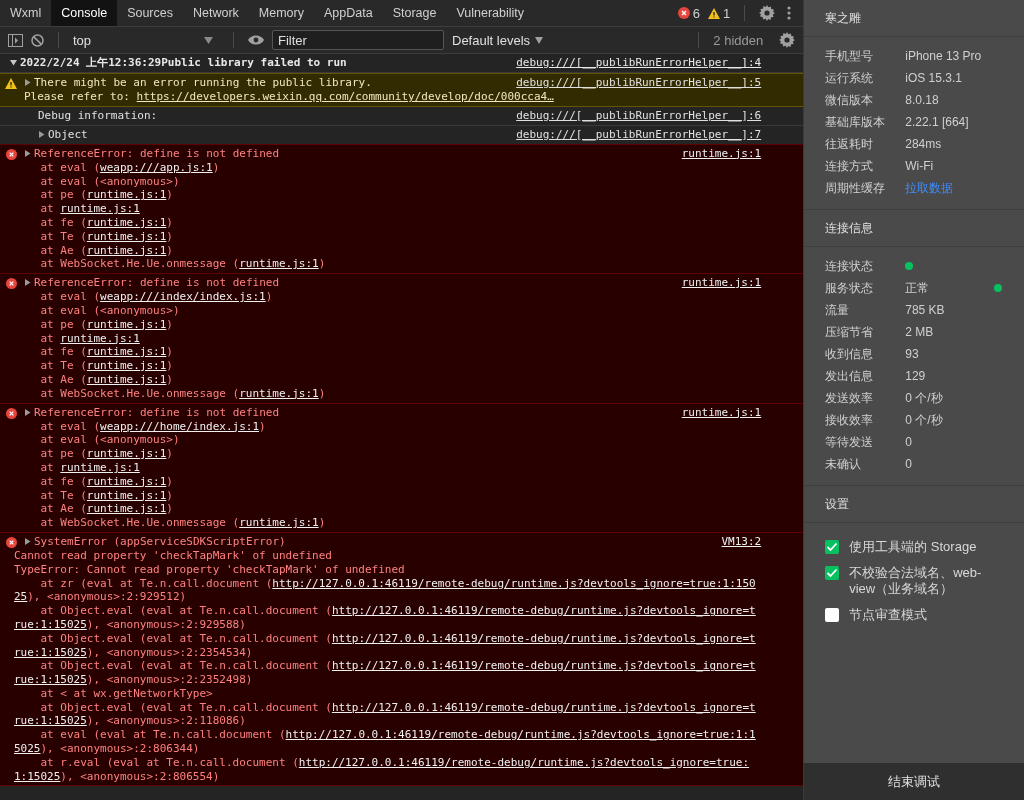  I want to click on expanded-triangle-icon, so click(13, 62).